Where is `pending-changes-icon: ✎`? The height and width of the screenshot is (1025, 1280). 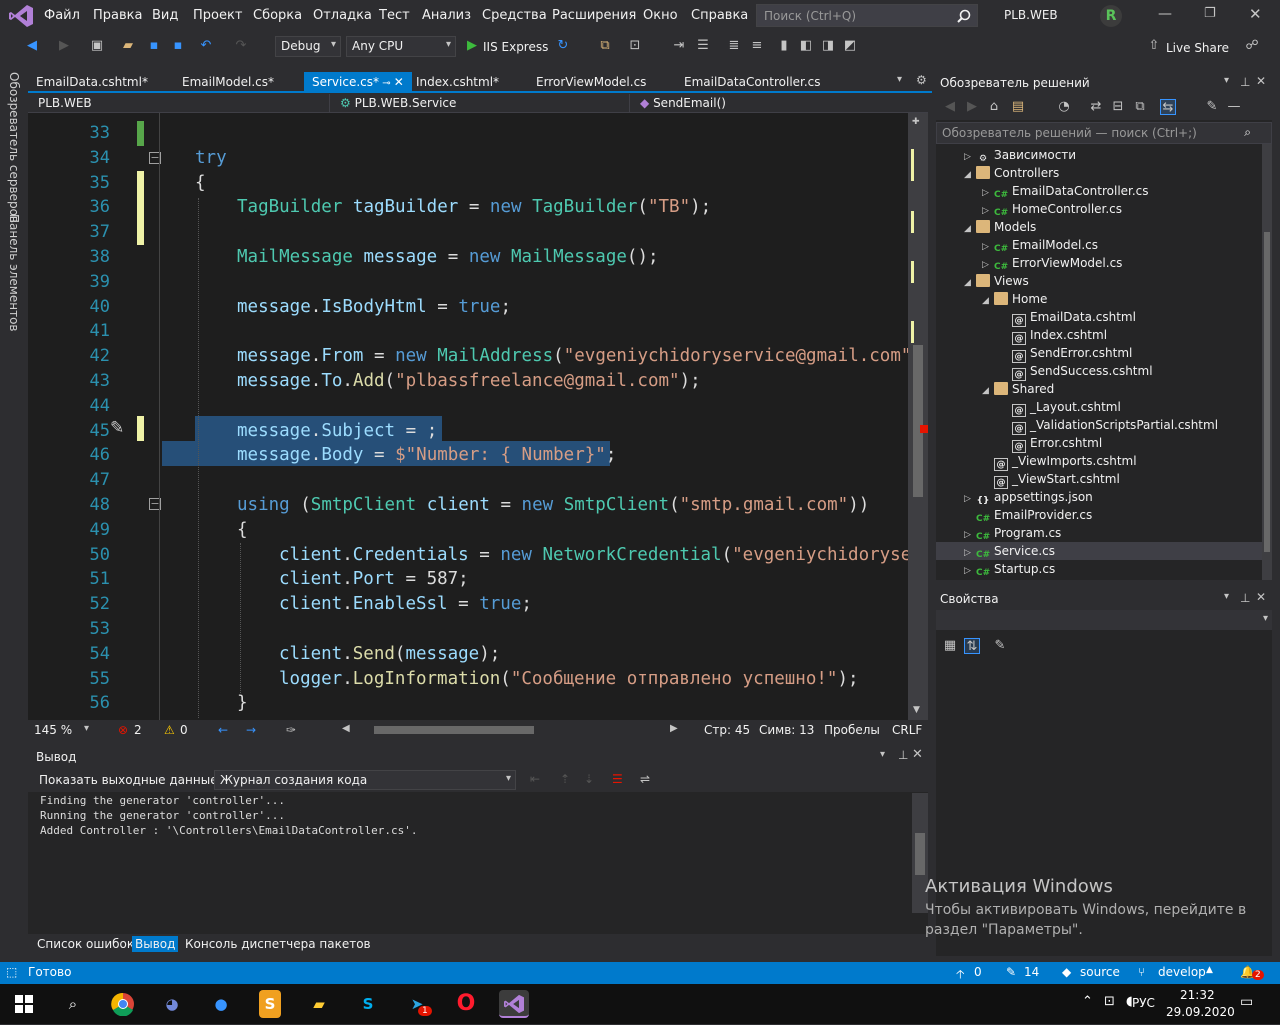
pending-changes-icon: ✎ is located at coordinates (1011, 972).